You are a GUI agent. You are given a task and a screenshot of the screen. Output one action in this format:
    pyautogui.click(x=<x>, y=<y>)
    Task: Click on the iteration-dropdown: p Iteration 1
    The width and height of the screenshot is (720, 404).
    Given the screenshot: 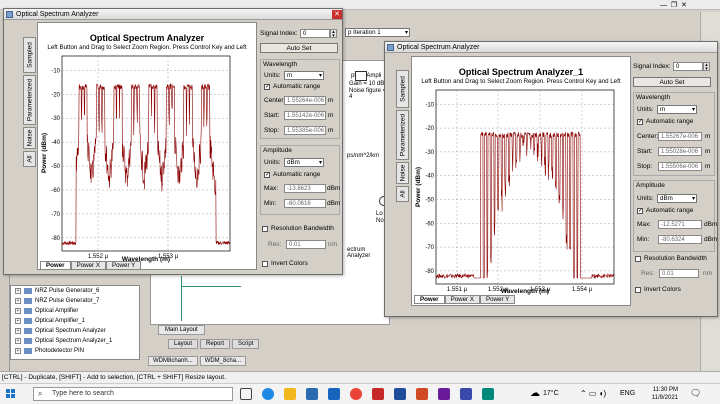 What is the action you would take?
    pyautogui.click(x=377, y=32)
    